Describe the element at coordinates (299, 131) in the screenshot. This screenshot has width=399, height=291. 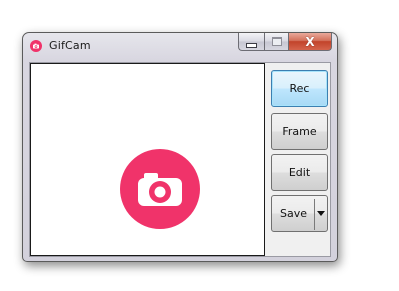
I see `frame-button: Frame` at that location.